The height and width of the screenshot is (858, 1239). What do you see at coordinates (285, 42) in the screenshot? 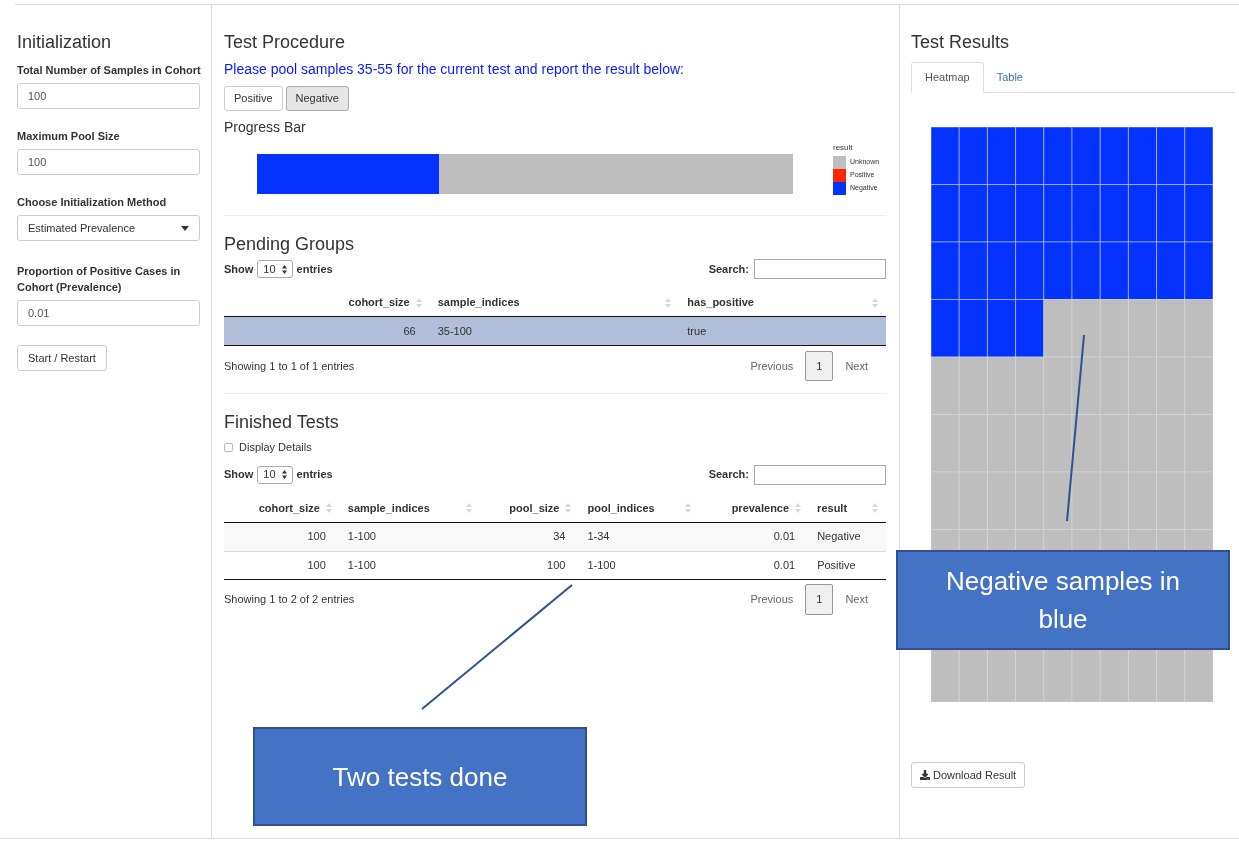
I see `section-title: Test Procedure` at bounding box center [285, 42].